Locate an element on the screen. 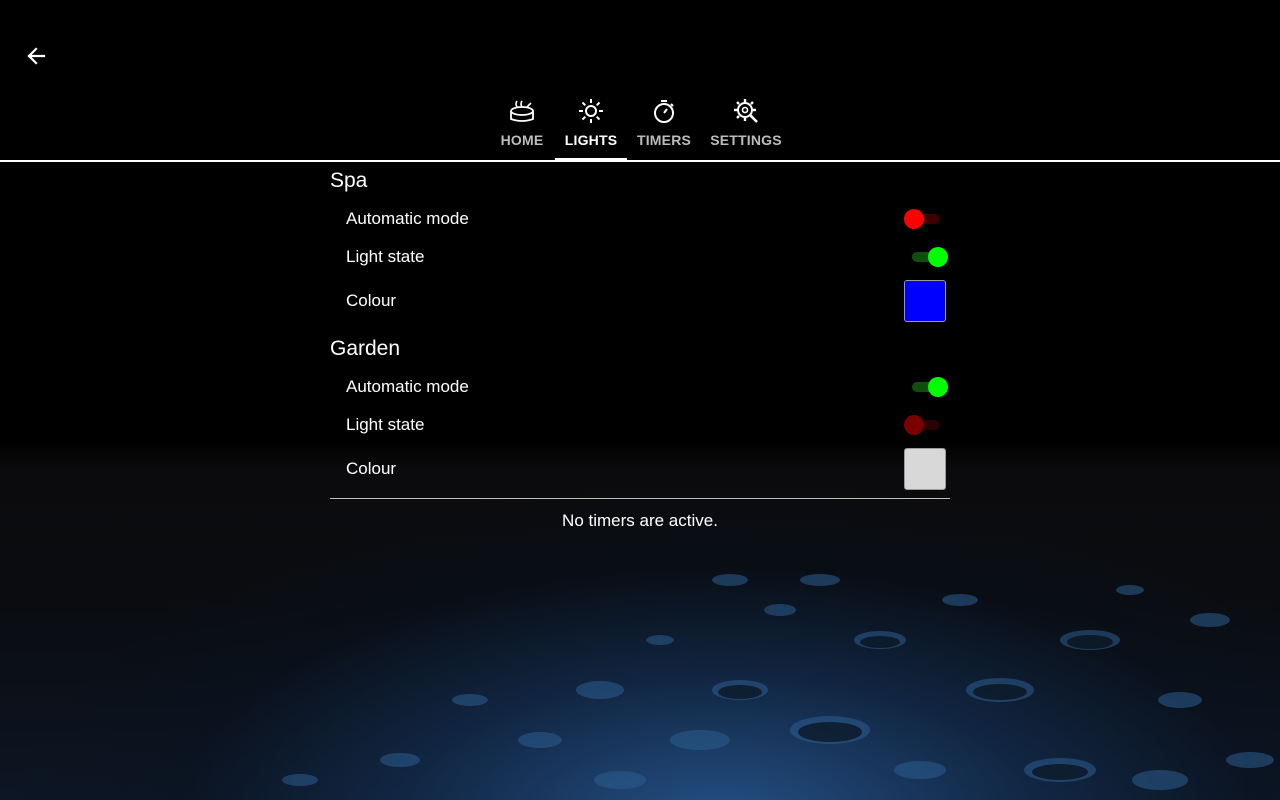  garden-automatic-mode-row: Automatic mode is located at coordinates (640, 387).